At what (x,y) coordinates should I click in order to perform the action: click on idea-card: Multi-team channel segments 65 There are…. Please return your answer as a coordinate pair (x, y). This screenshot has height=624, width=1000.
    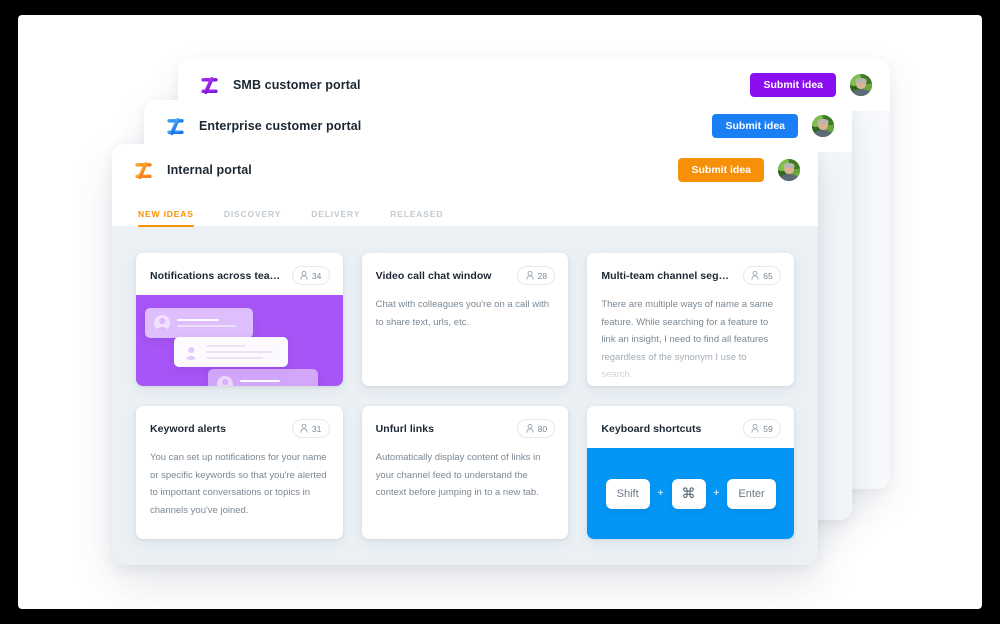
    Looking at the image, I should click on (690, 319).